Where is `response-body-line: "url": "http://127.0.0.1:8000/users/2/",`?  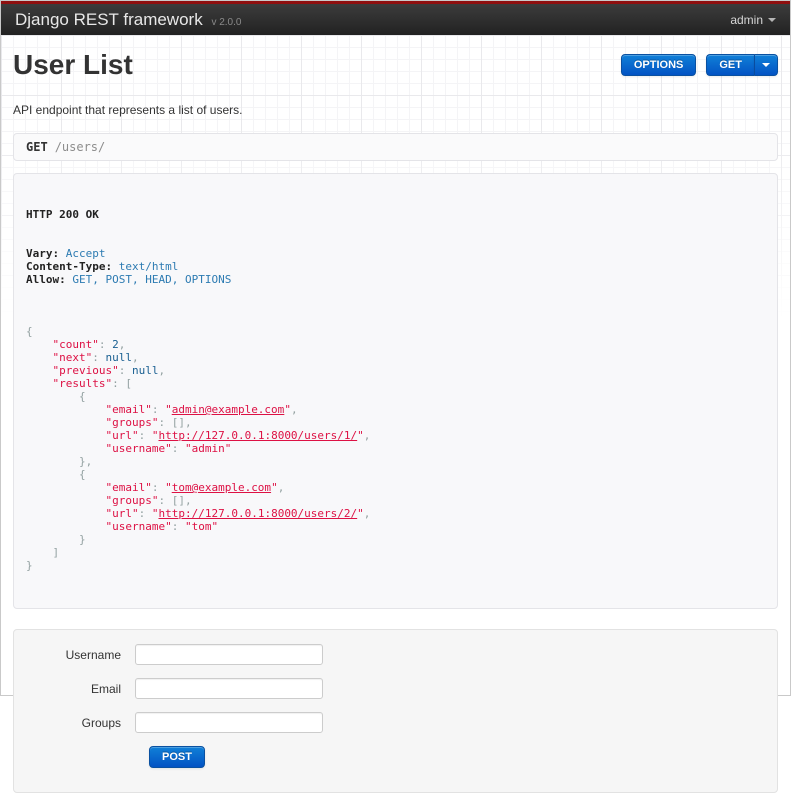
response-body-line: "url": "http://127.0.0.1:8000/users/2/", is located at coordinates (238, 513).